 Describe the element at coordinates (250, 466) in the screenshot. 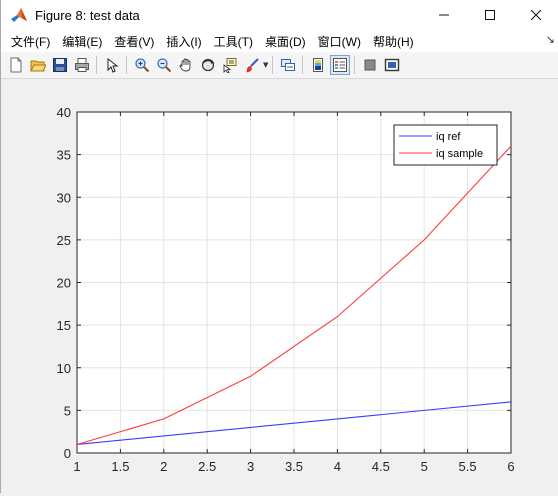

I see `x-tick-label: 3` at that location.